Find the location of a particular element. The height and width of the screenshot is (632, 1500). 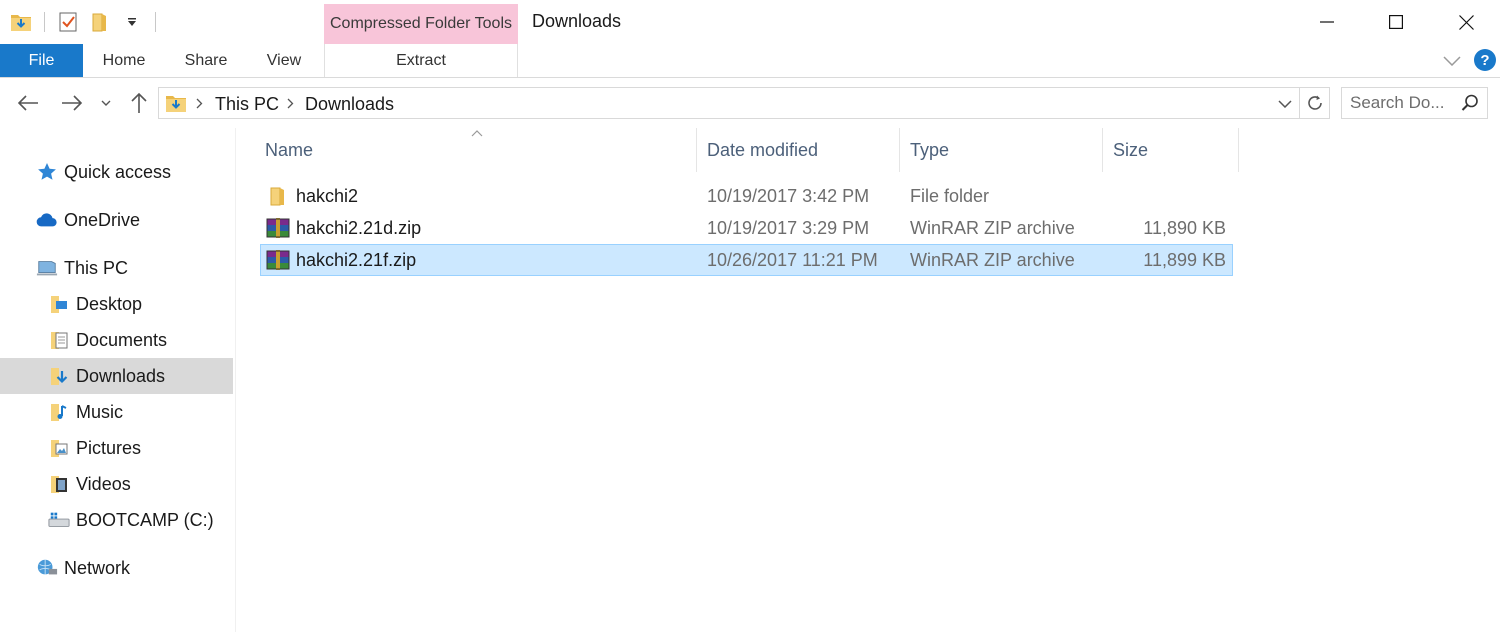

sidebar-item-label: BOOTCAMP (C:) is located at coordinates (145, 519).